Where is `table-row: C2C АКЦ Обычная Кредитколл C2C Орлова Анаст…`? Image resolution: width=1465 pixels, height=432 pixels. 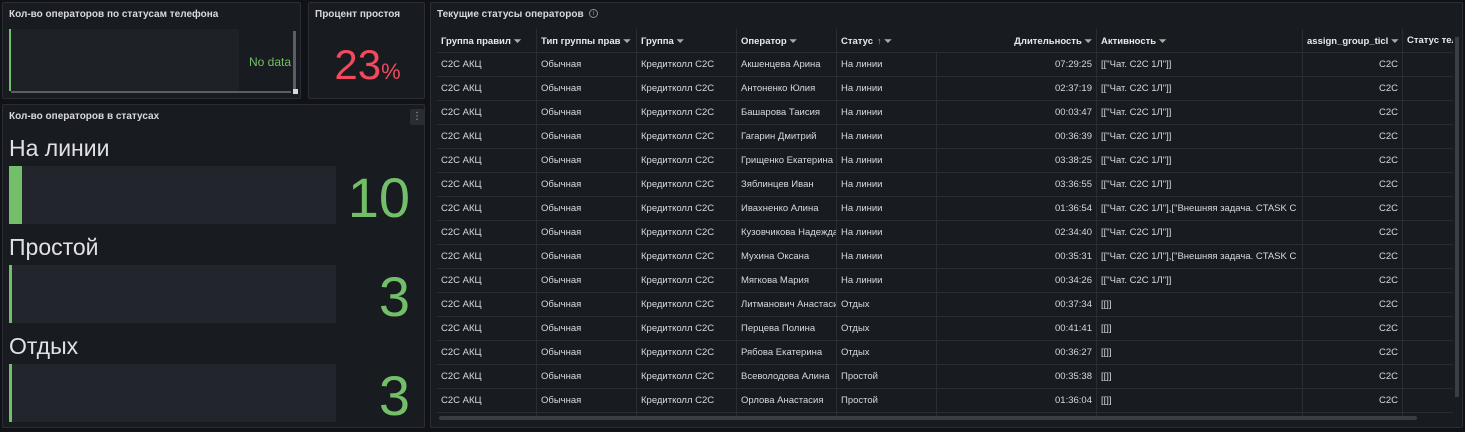 table-row: C2C АКЦ Обычная Кредитколл C2C Орлова Анаст… is located at coordinates (945, 401).